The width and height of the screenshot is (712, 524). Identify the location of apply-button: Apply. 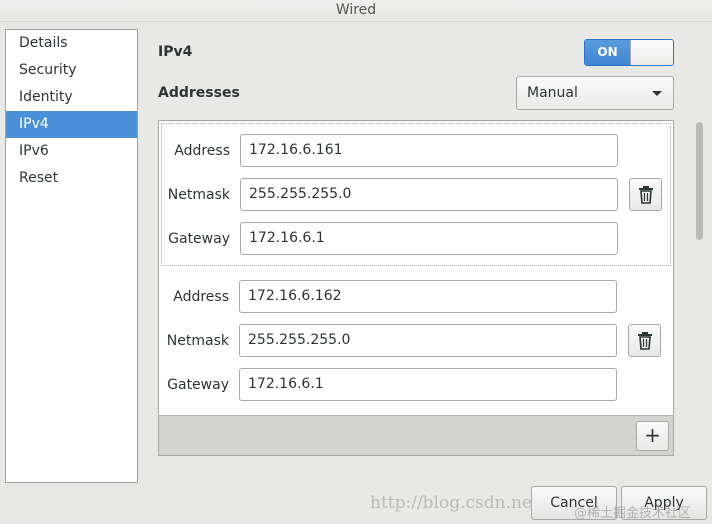
(664, 503).